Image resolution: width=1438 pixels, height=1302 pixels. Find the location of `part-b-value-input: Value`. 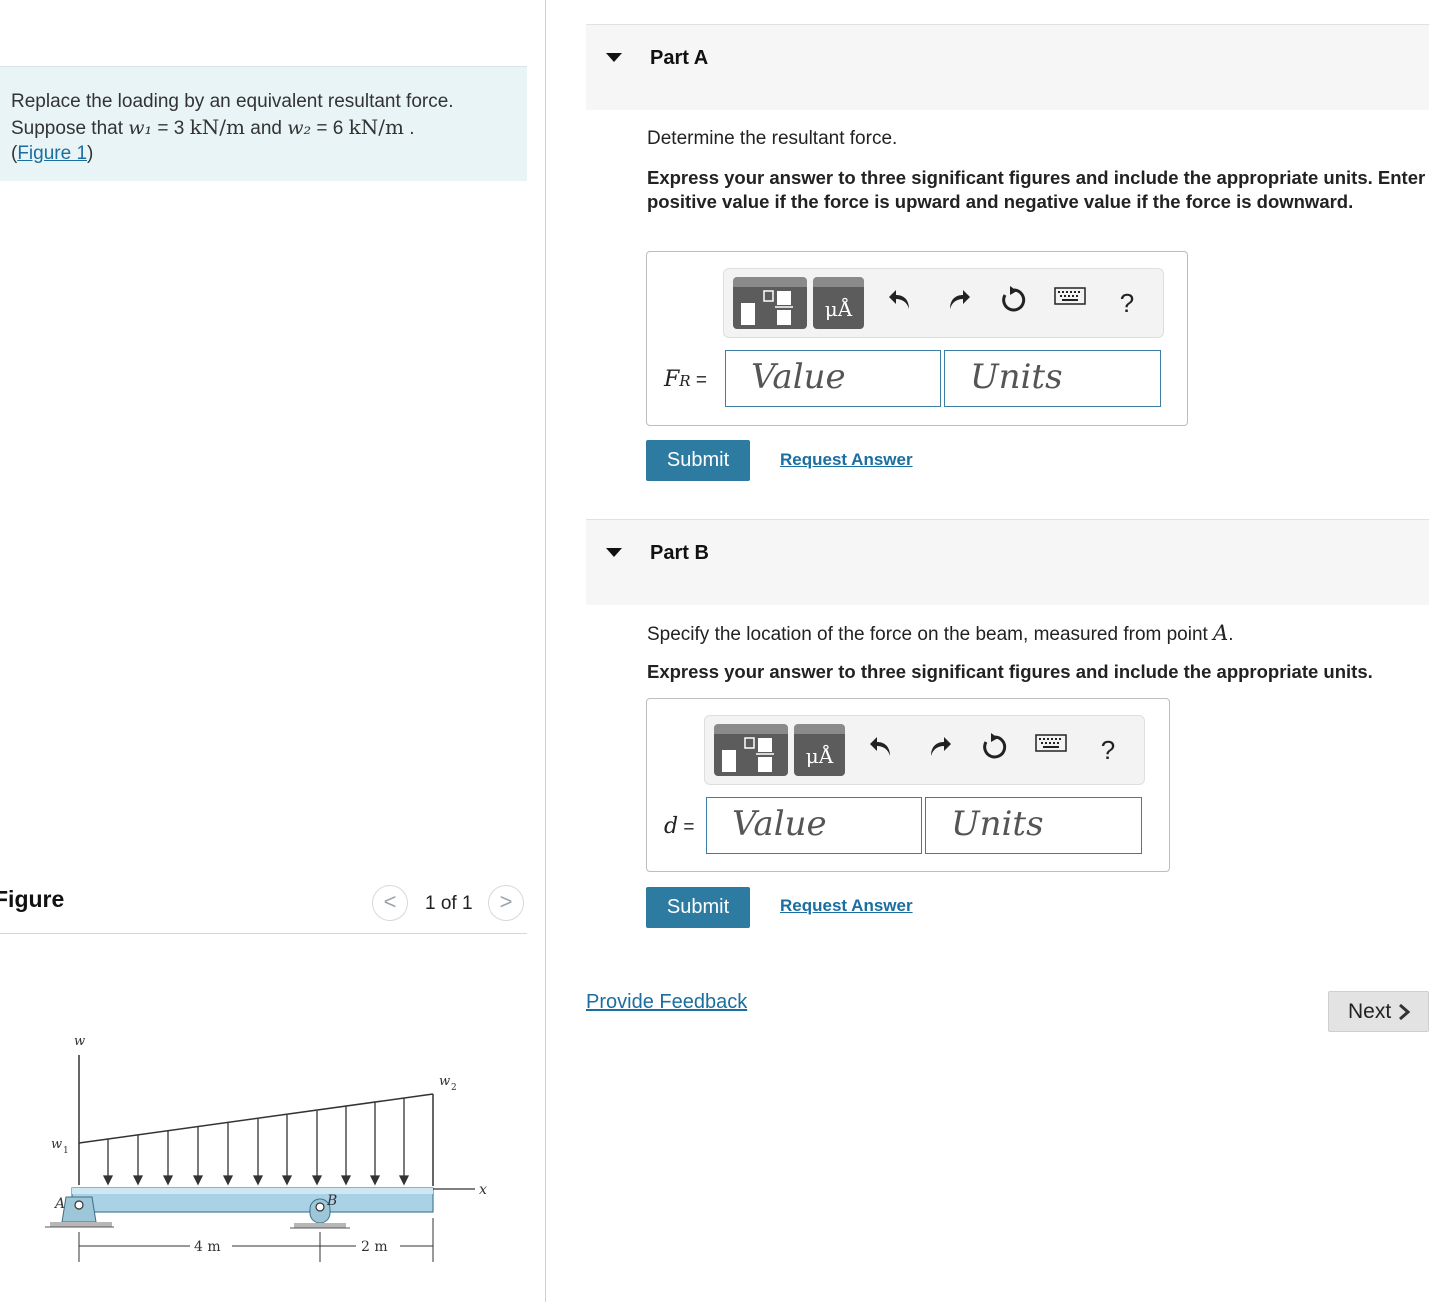

part-b-value-input: Value is located at coordinates (814, 825).